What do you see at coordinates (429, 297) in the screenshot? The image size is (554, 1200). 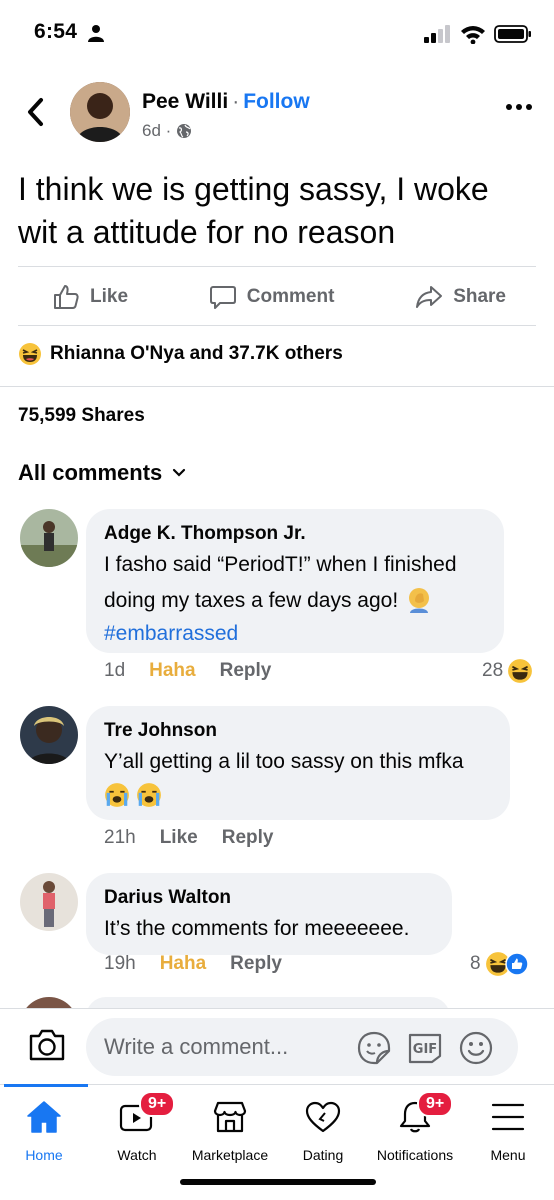 I see `share-arrow-icon` at bounding box center [429, 297].